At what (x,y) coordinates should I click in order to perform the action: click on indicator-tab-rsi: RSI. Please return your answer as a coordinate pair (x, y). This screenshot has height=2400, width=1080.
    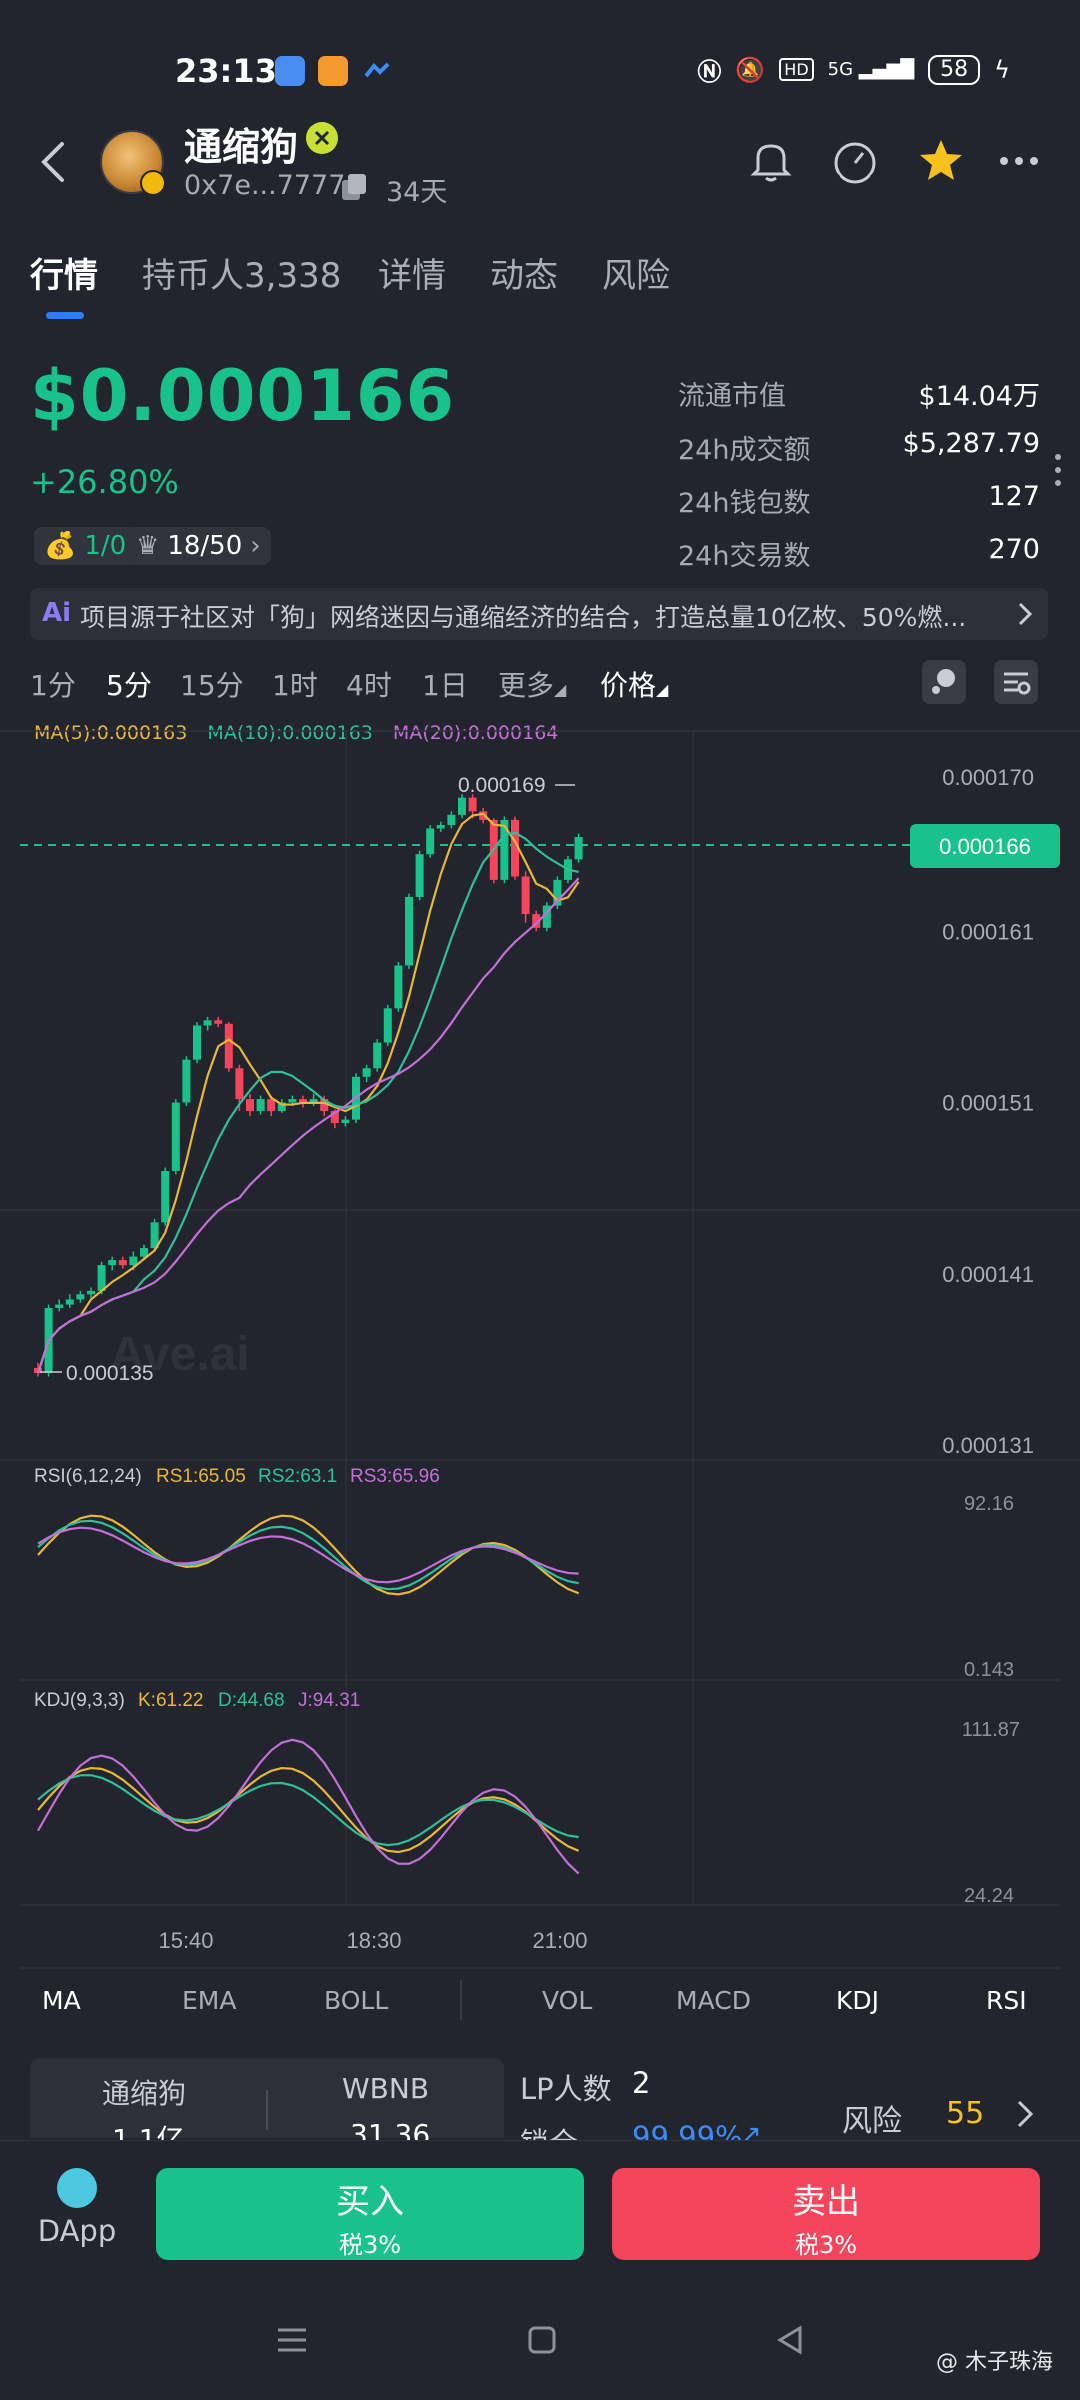
    Looking at the image, I should click on (1006, 2000).